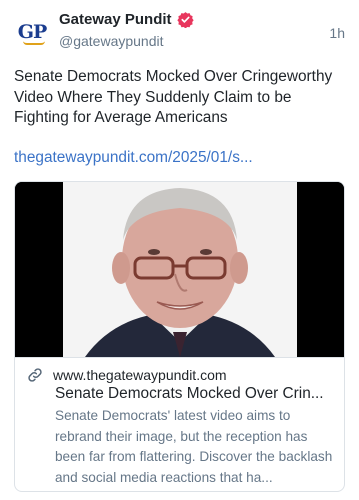 The height and width of the screenshot is (500, 359). What do you see at coordinates (140, 375) in the screenshot?
I see `link-domain: www.thegatewaypundit.com` at bounding box center [140, 375].